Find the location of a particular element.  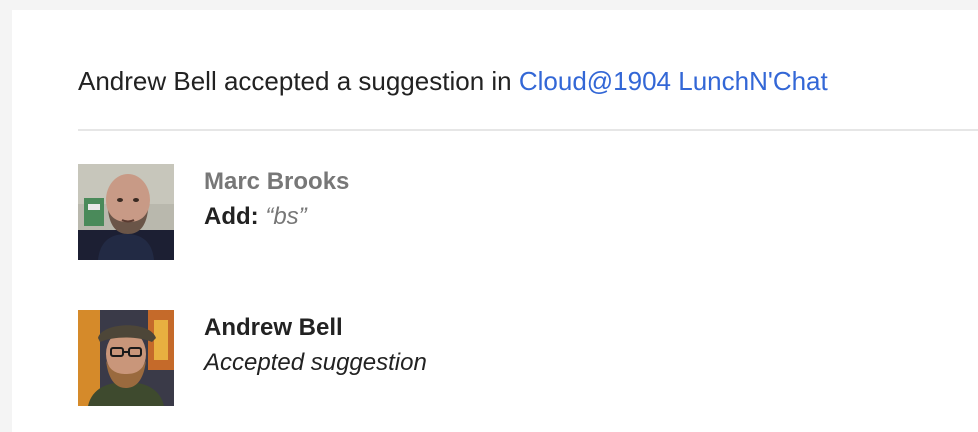

suggestion-content: “bs” is located at coordinates (286, 216).